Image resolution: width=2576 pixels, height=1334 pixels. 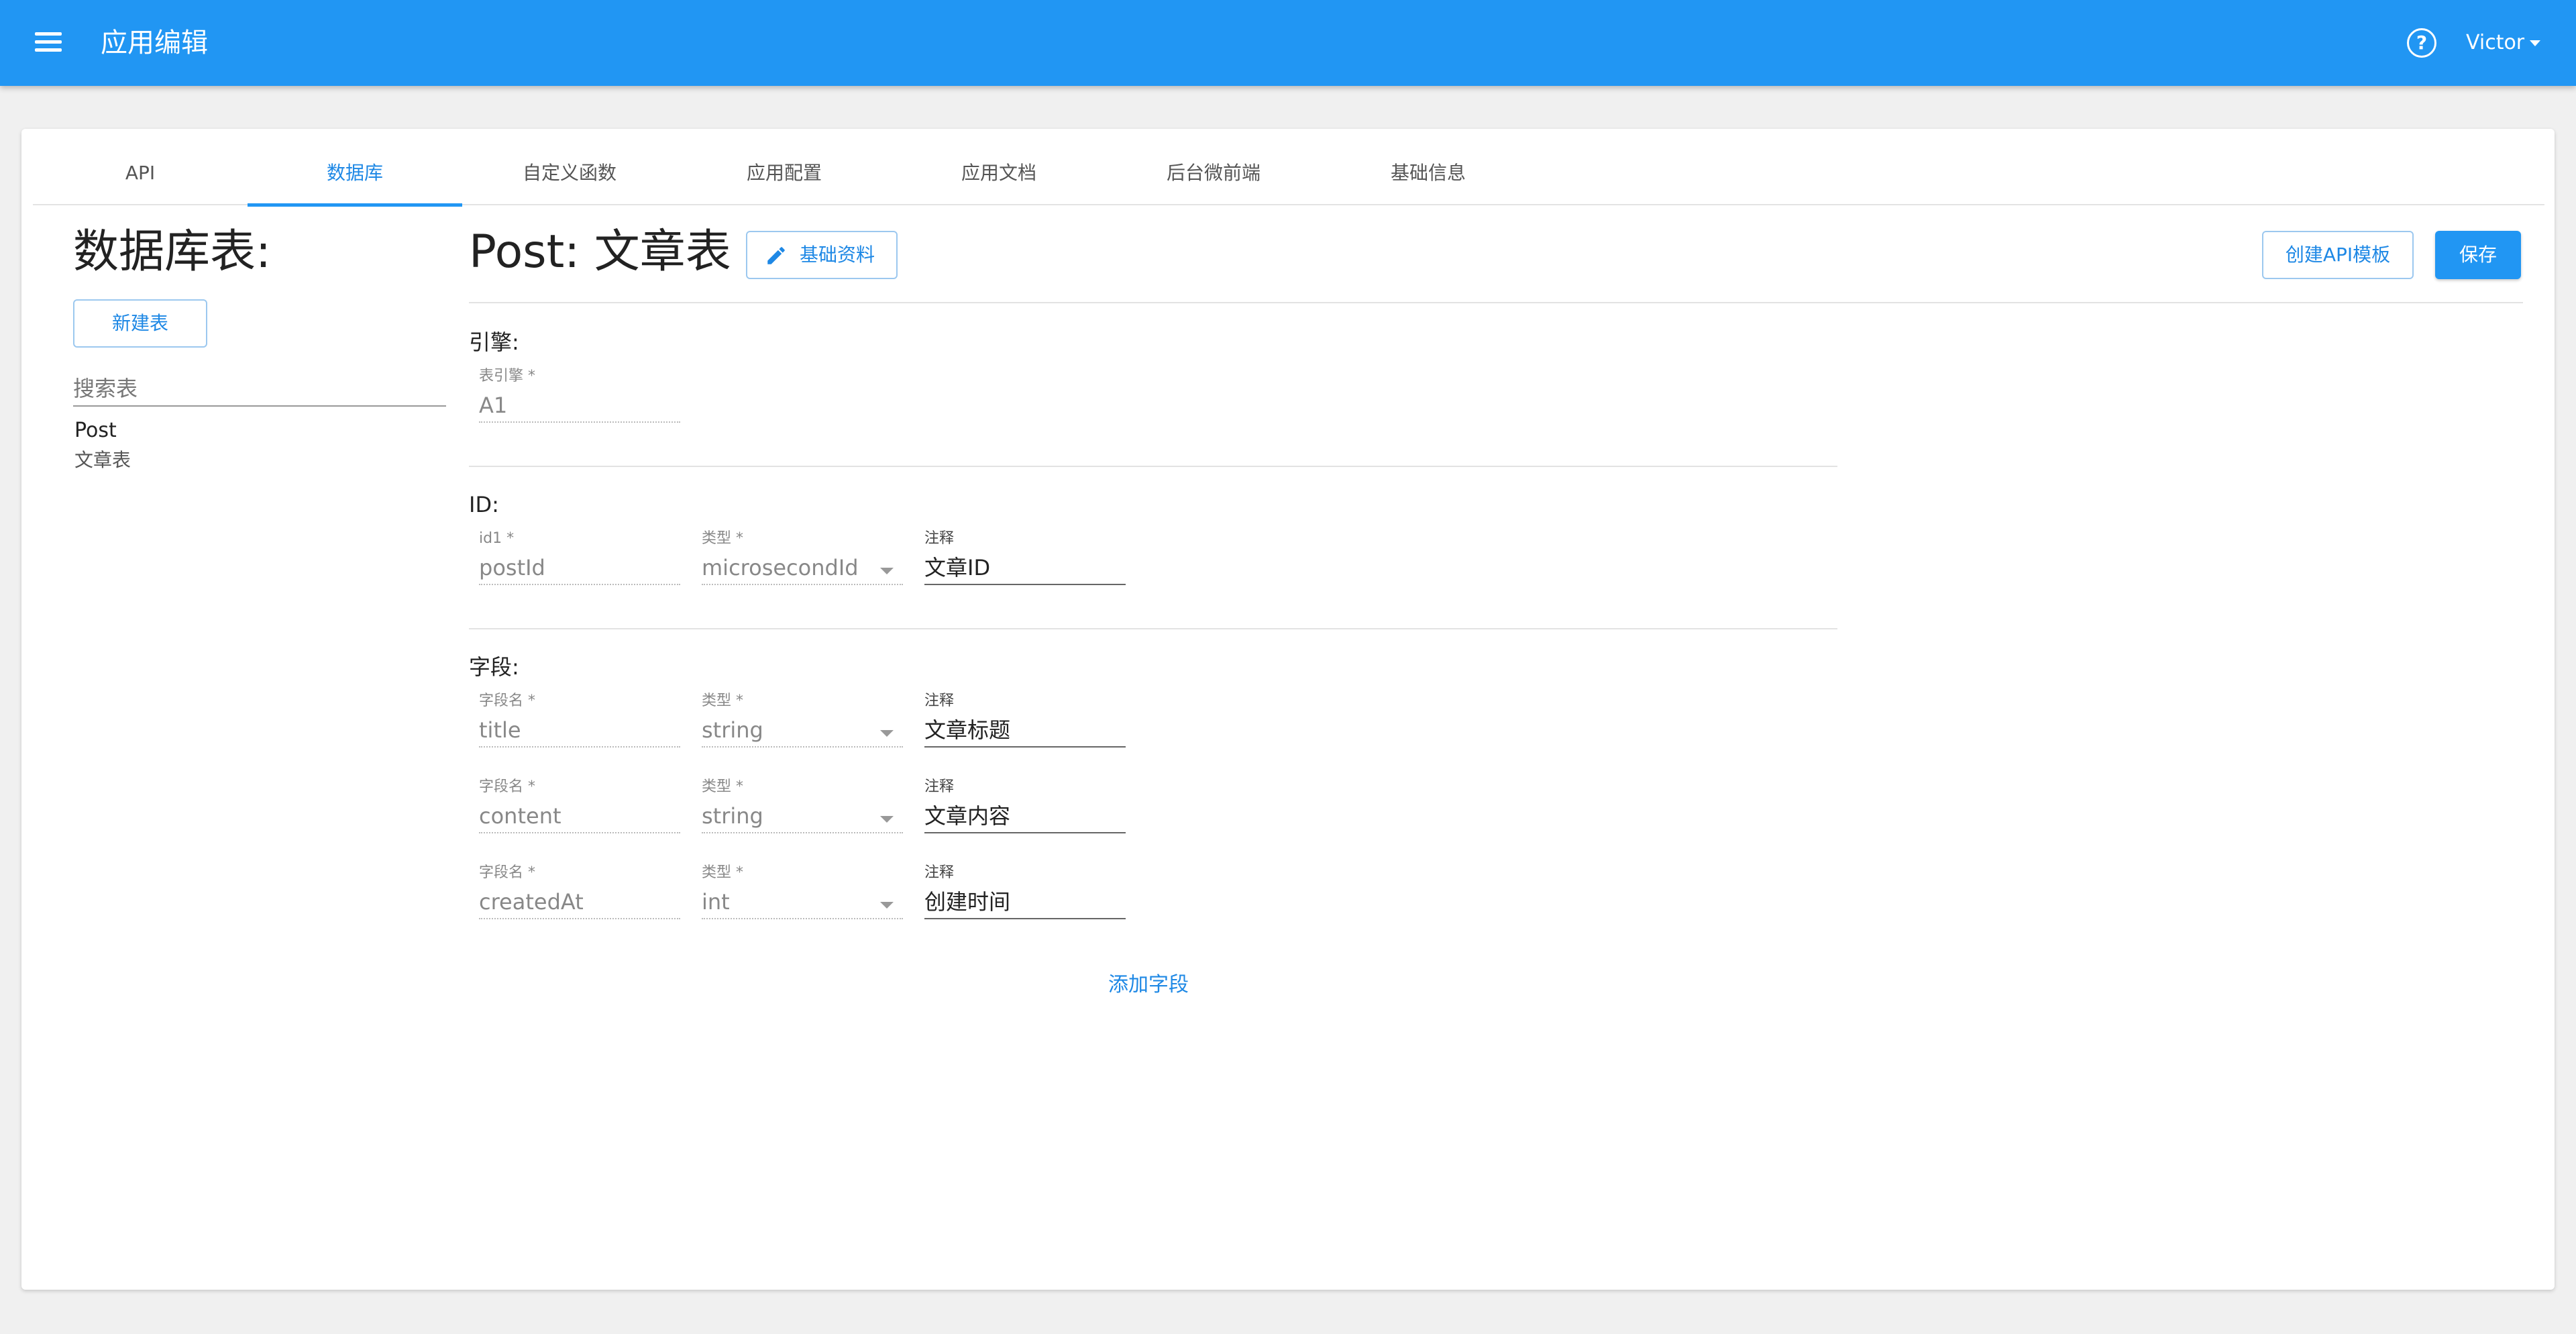 I want to click on table-title: Post: 文章表, so click(x=600, y=251).